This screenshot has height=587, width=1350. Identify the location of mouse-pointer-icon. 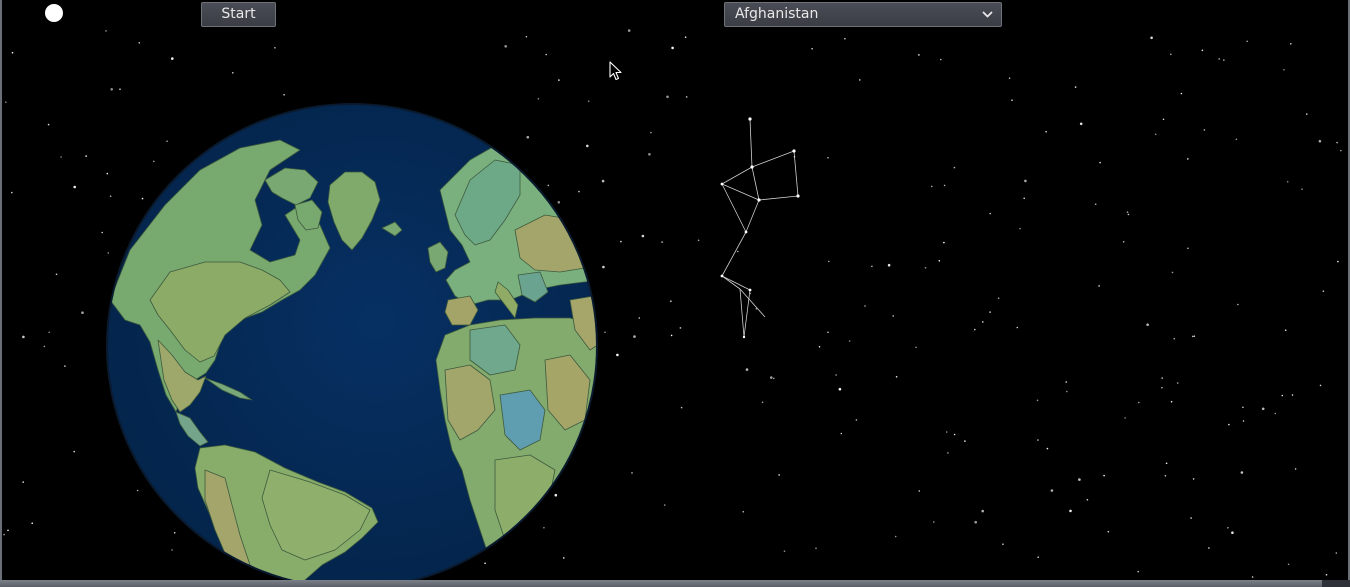
(615, 71).